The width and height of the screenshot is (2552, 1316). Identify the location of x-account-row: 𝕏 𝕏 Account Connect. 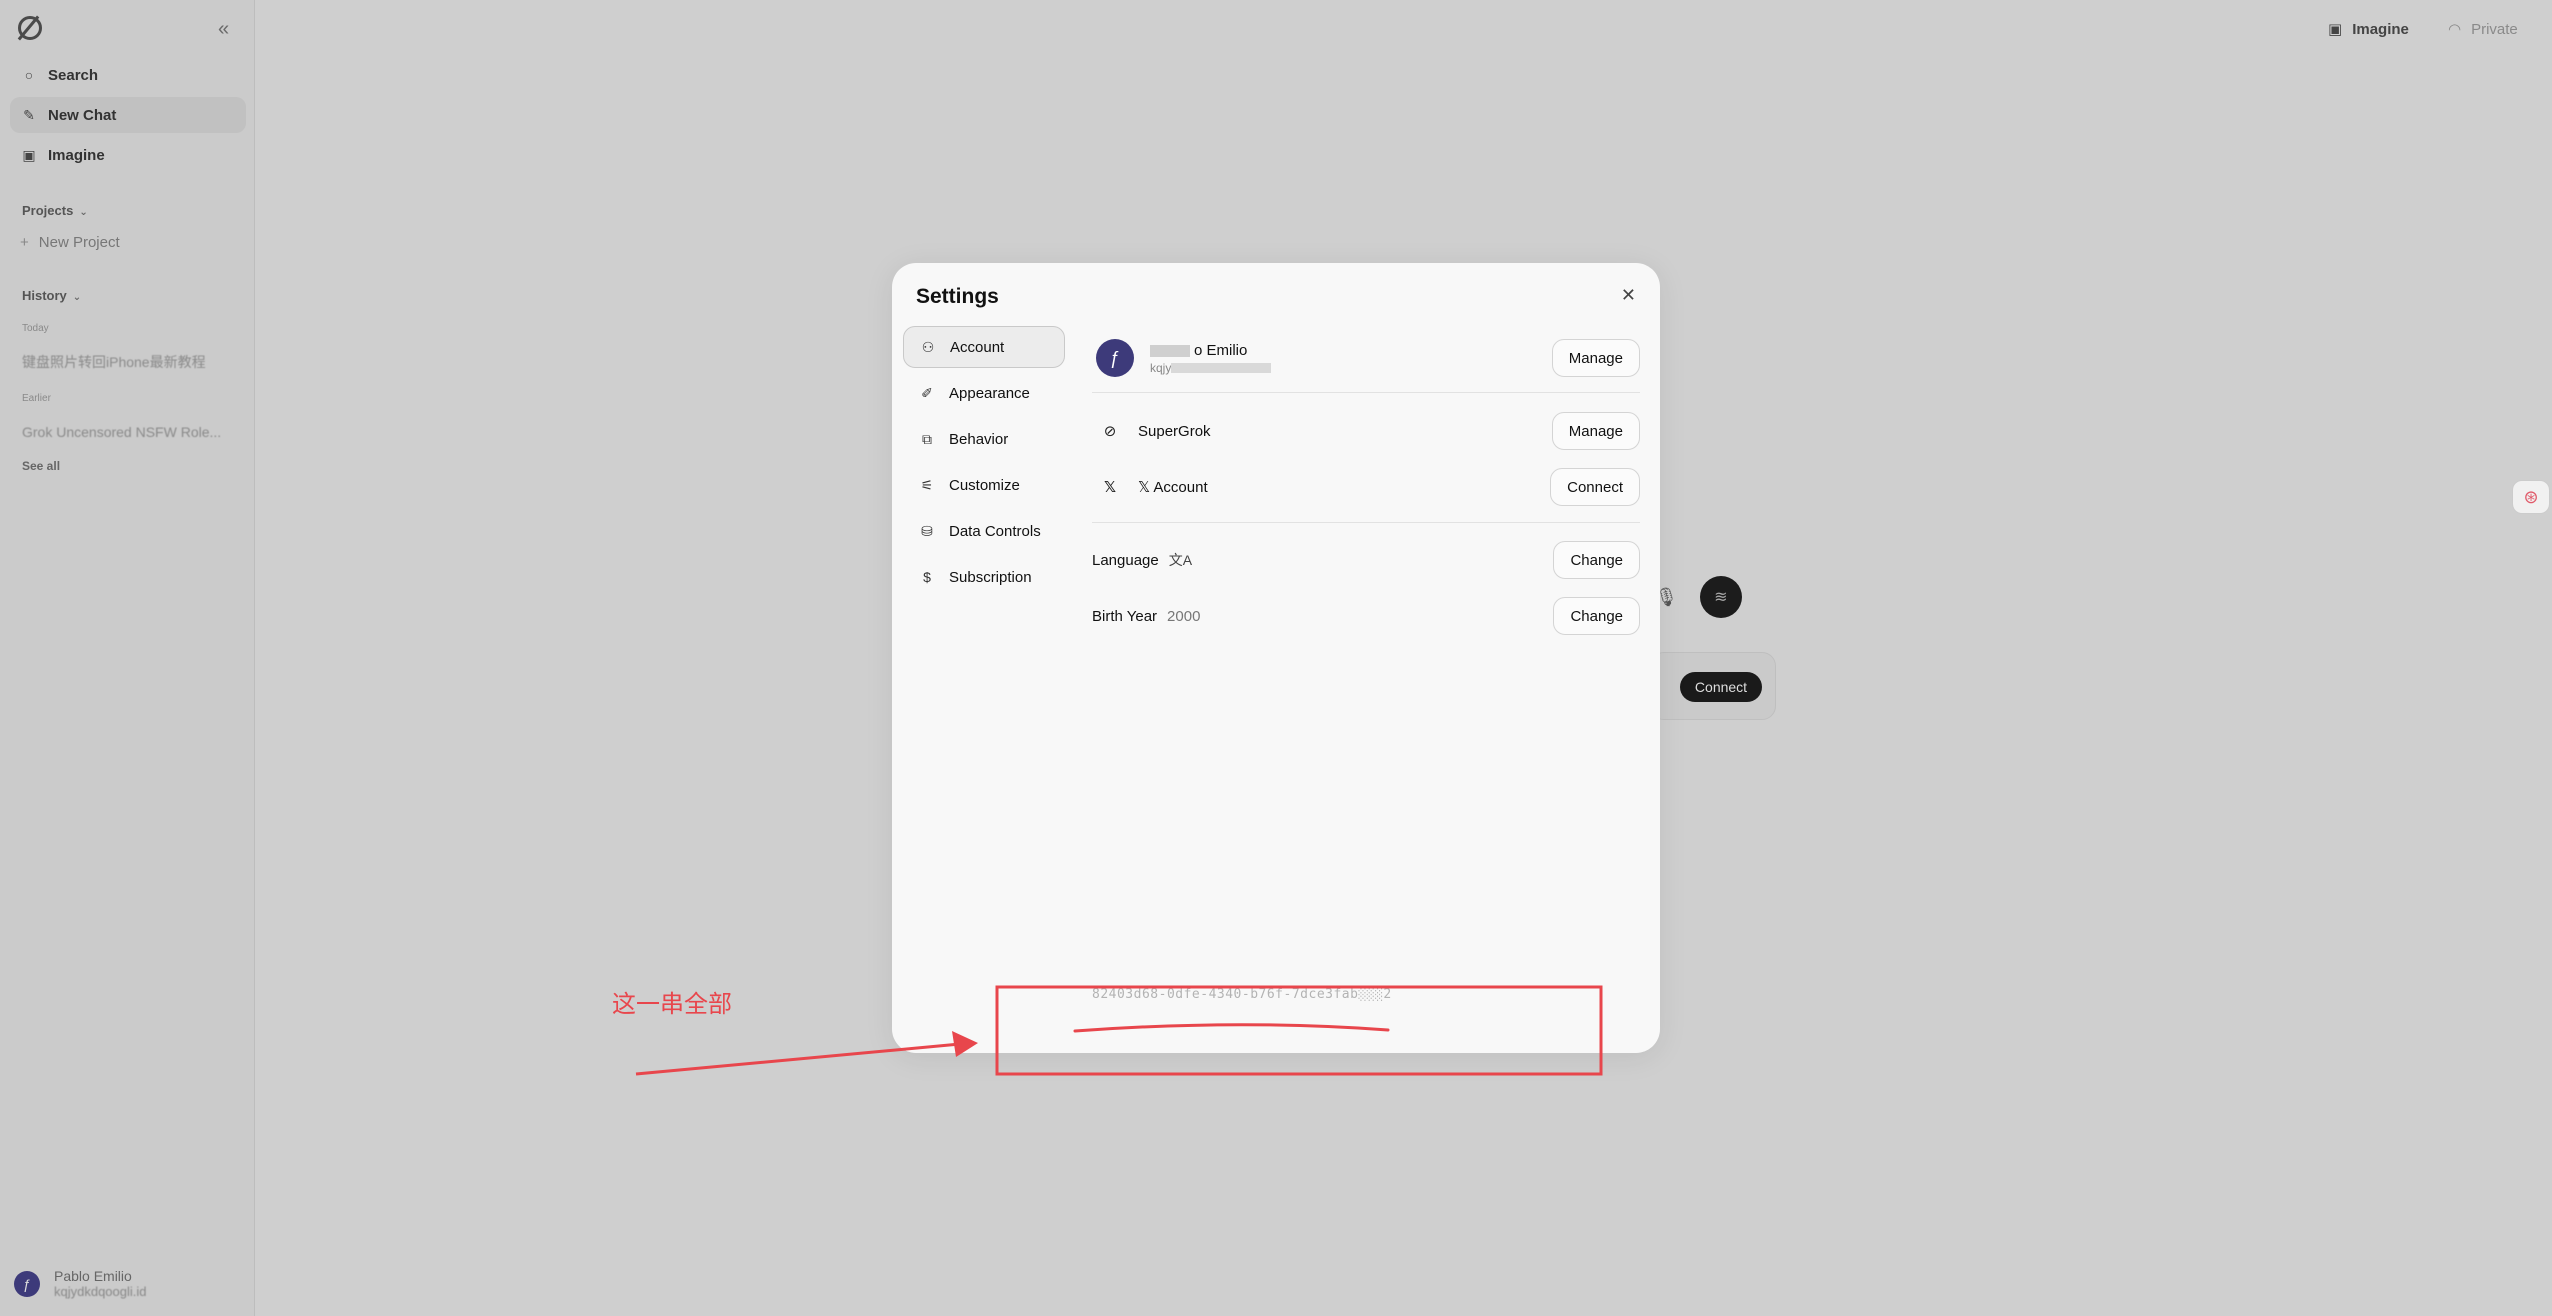
(1366, 487).